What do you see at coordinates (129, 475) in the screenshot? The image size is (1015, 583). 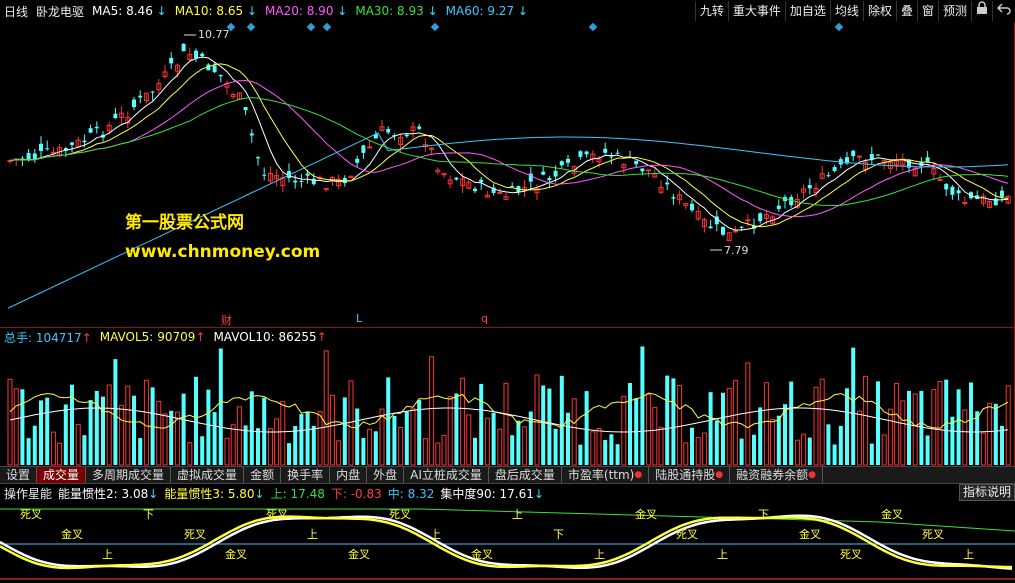 I see `tab-item: 多周期成交量` at bounding box center [129, 475].